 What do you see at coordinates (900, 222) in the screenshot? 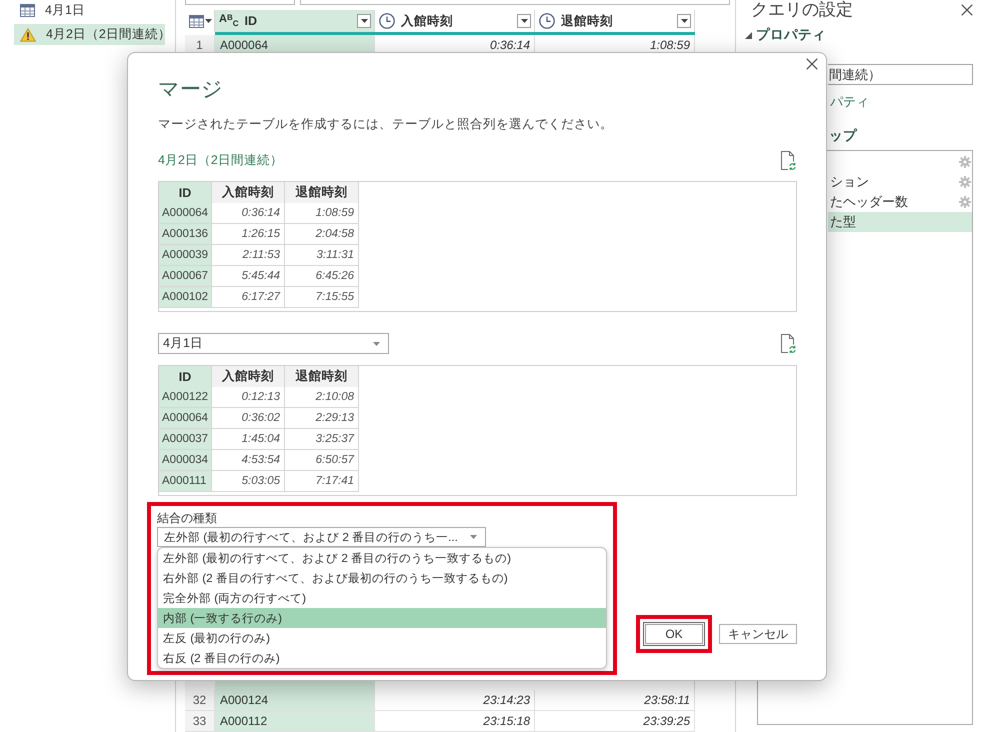
I see `step-item: た型` at bounding box center [900, 222].